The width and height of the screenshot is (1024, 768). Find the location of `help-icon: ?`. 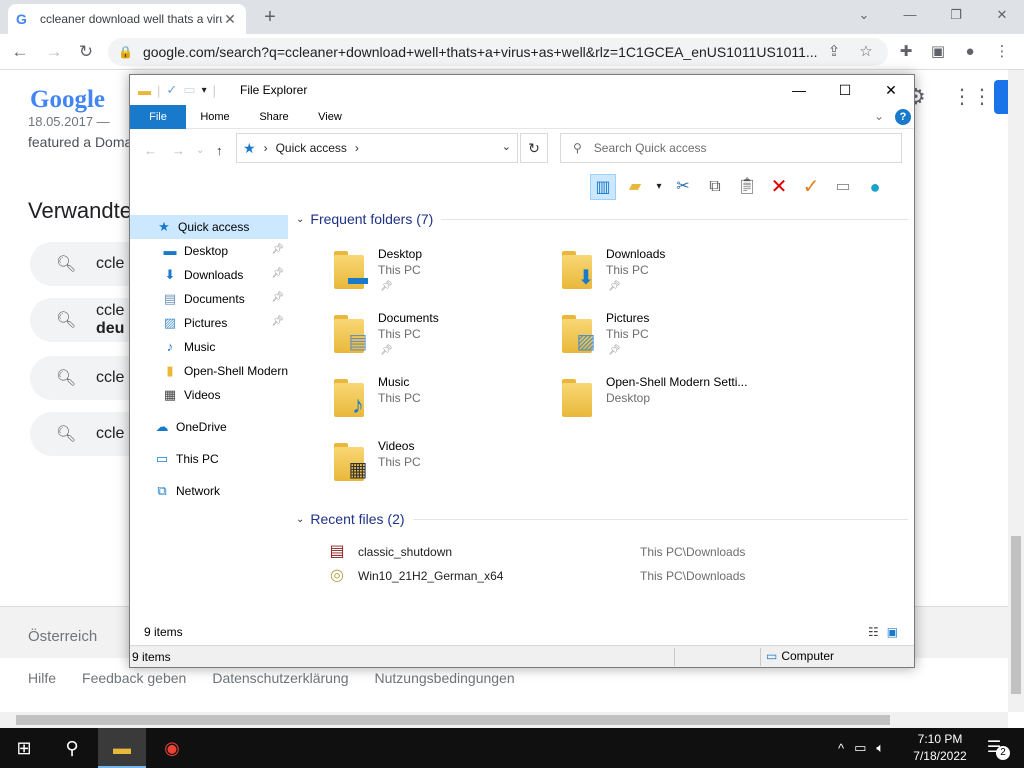

help-icon: ? is located at coordinates (903, 117).